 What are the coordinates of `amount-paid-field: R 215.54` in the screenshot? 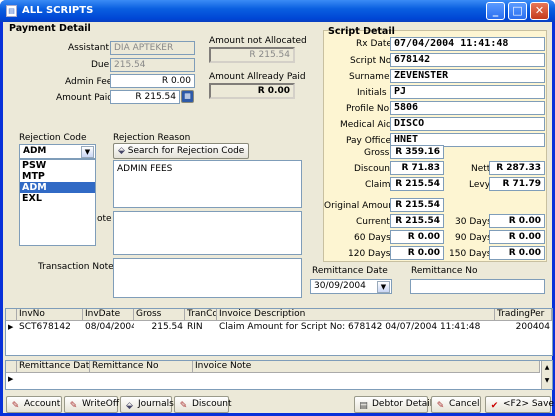 It's located at (145, 97).